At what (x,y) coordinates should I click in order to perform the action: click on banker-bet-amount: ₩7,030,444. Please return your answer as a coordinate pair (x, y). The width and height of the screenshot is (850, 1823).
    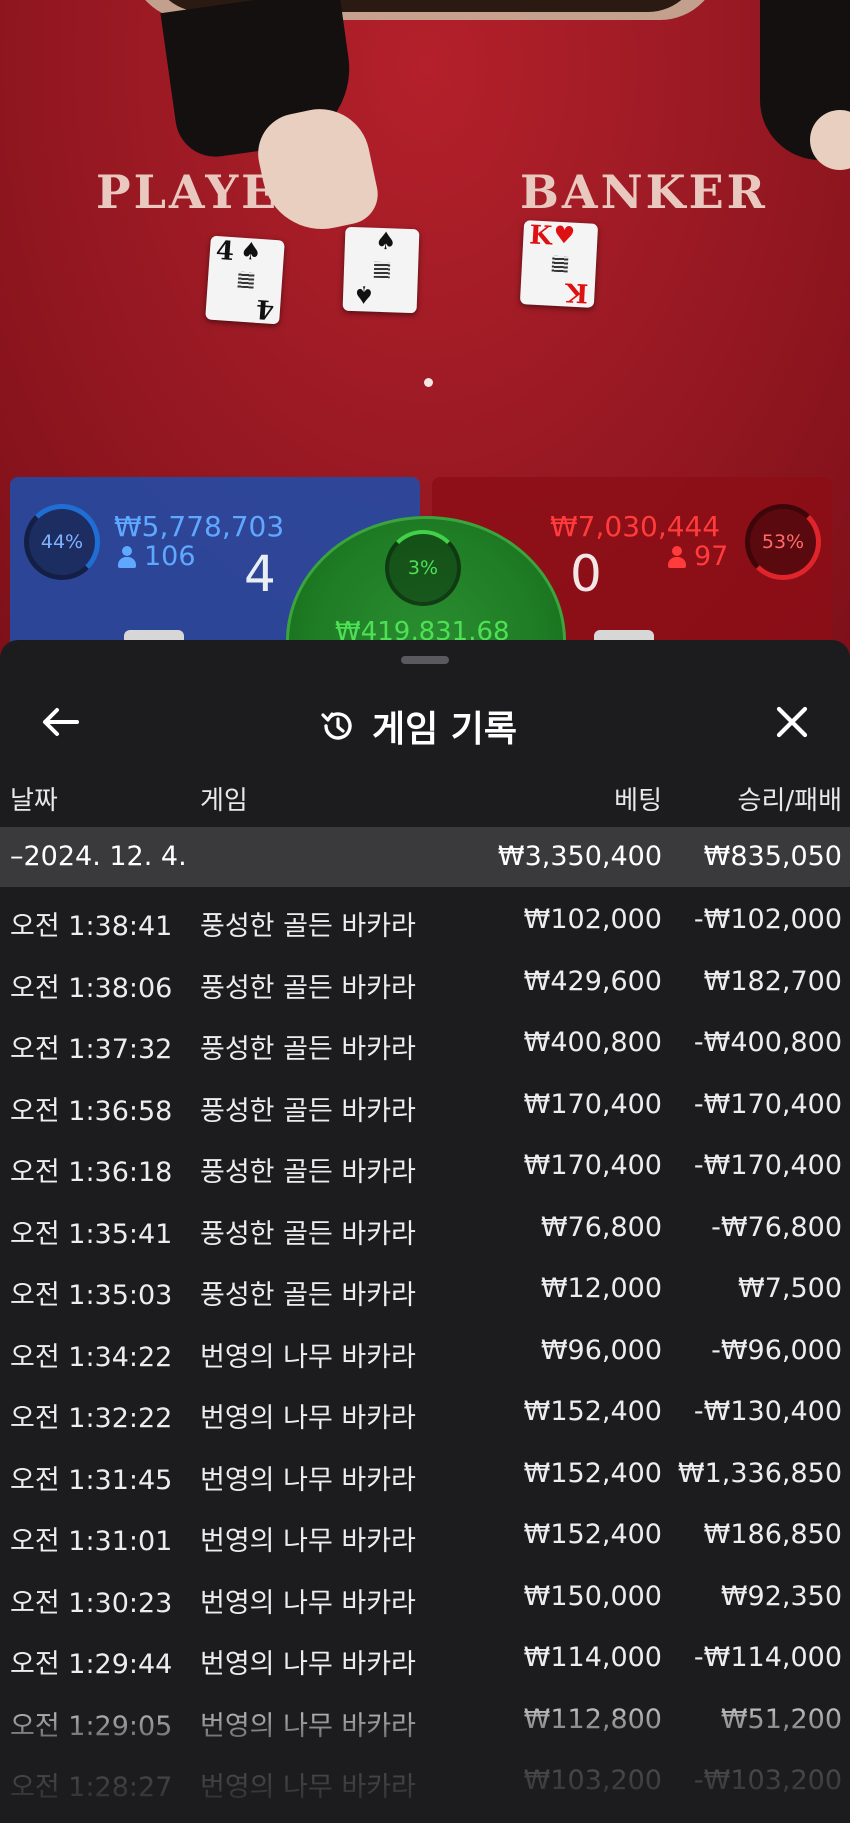
    Looking at the image, I should click on (635, 526).